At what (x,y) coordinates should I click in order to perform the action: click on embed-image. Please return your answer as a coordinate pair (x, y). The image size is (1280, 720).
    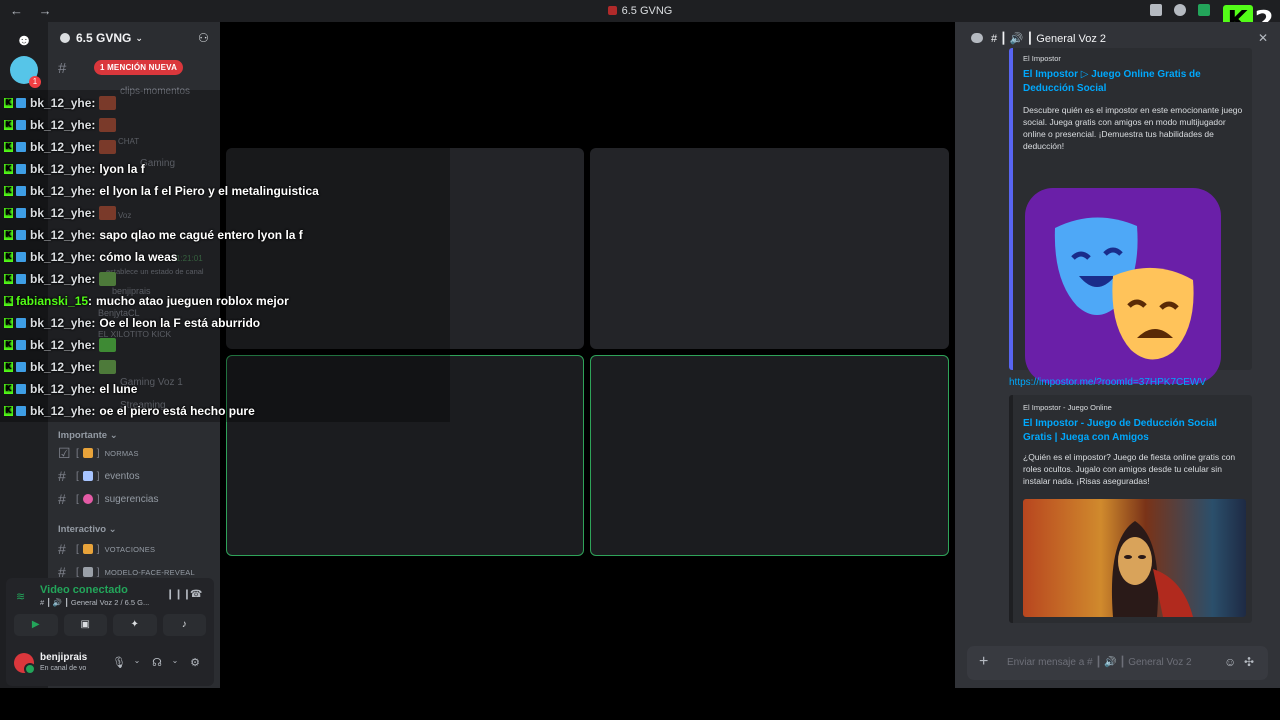
    Looking at the image, I should click on (1134, 558).